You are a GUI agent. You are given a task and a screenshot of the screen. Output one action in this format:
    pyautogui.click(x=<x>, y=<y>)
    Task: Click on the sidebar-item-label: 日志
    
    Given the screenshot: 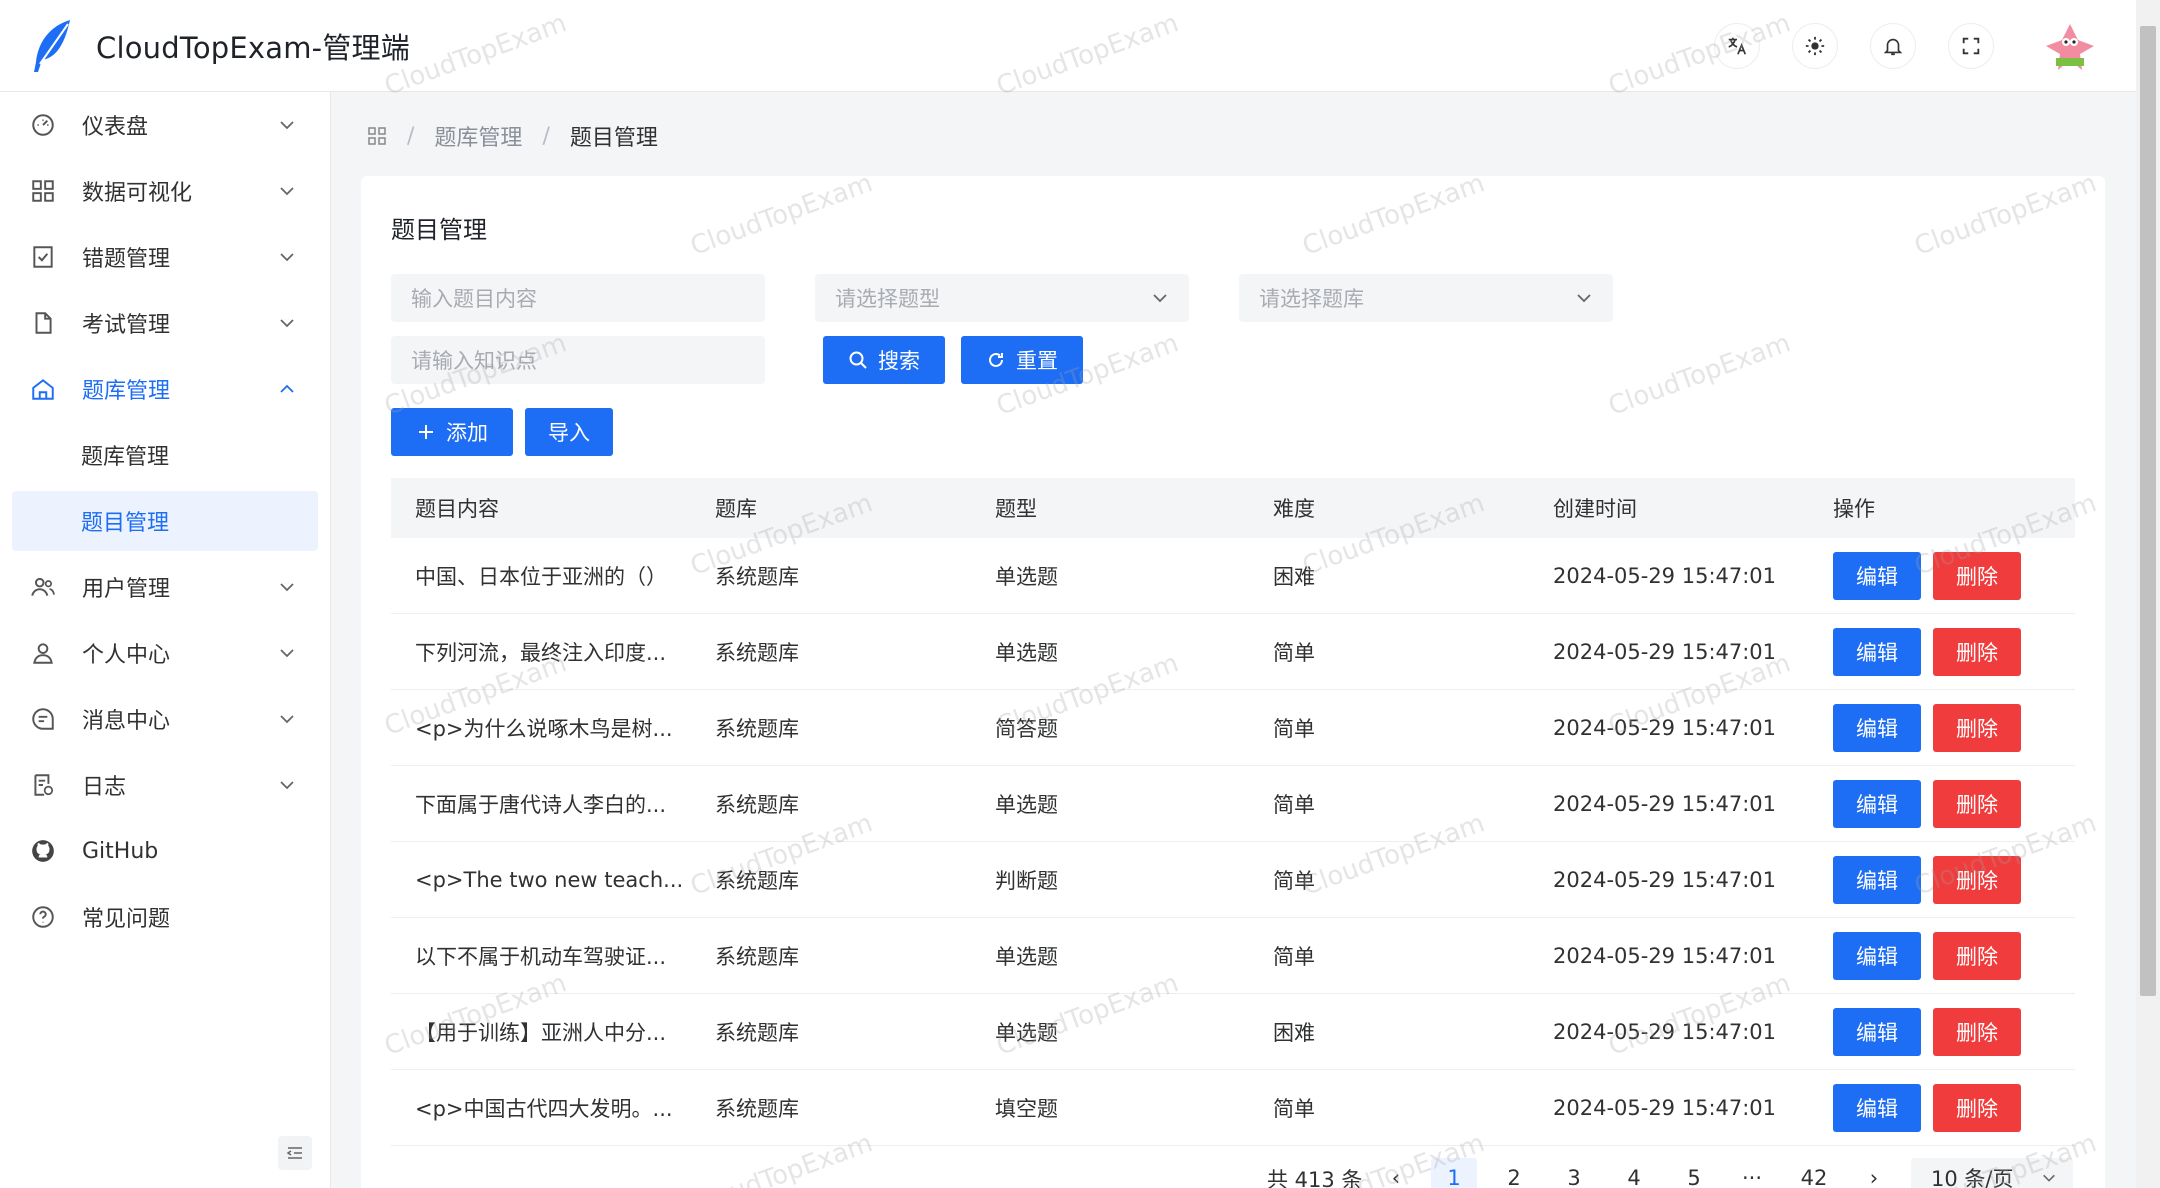 What is the action you would take?
    pyautogui.click(x=104, y=787)
    